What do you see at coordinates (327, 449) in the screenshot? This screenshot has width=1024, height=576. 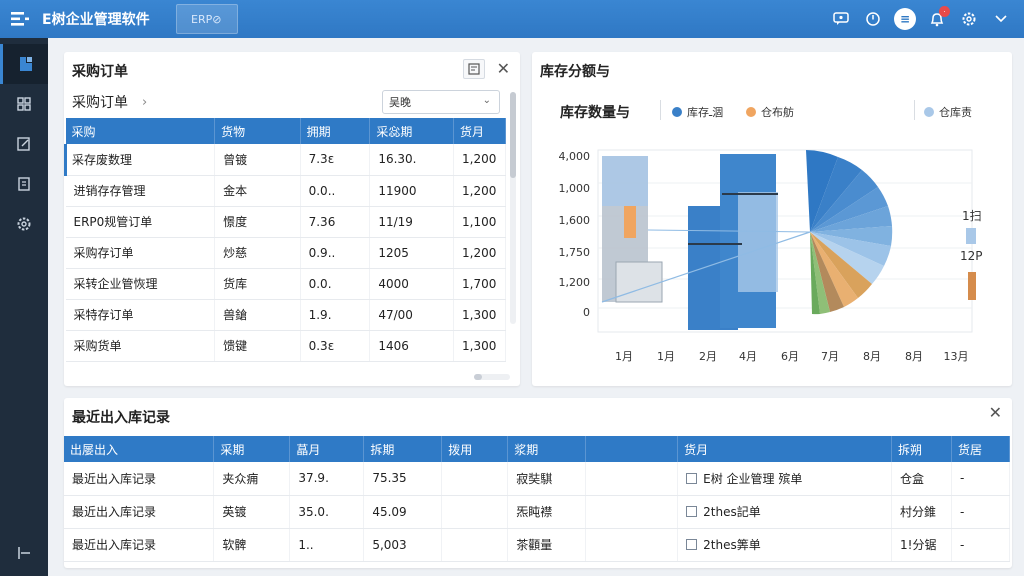 I see `records-column-header: 蕌月` at bounding box center [327, 449].